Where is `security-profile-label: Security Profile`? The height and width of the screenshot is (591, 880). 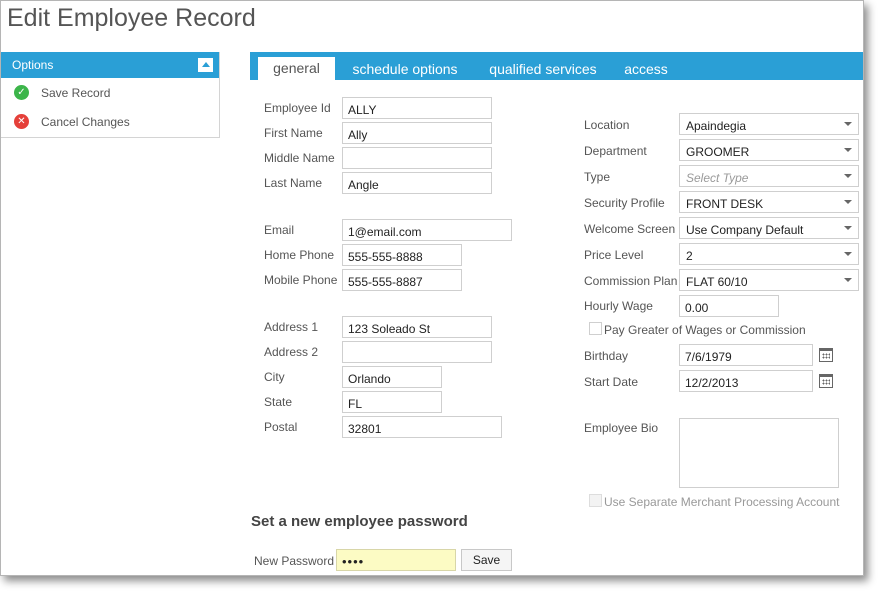
security-profile-label: Security Profile is located at coordinates (624, 203).